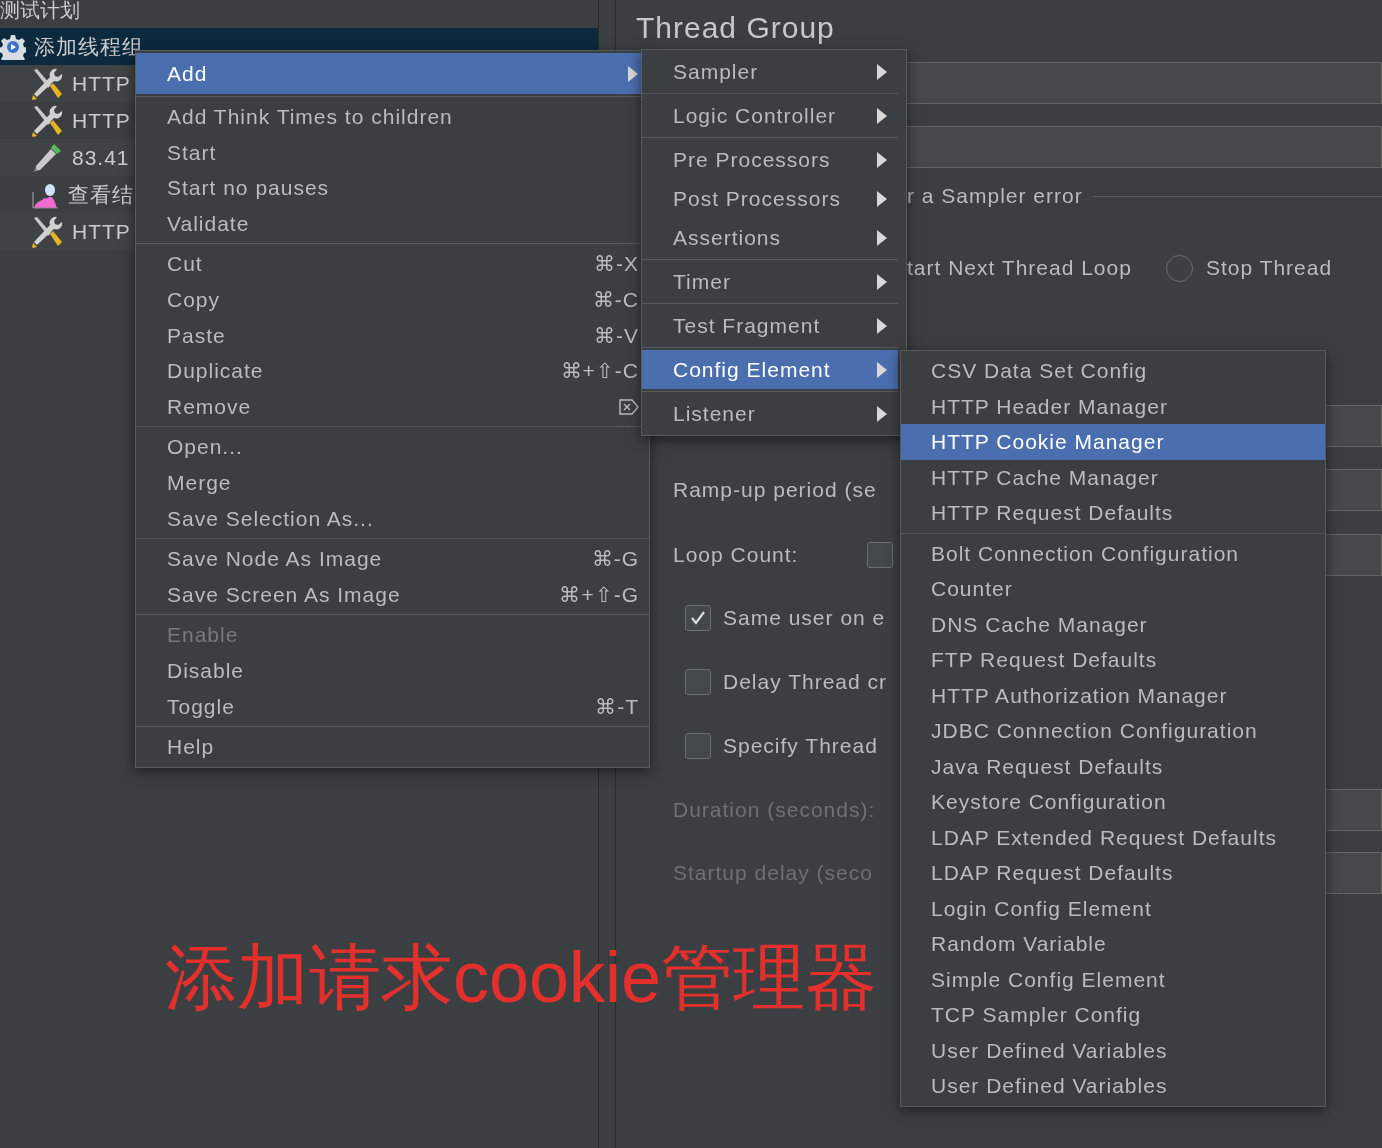 Image resolution: width=1382 pixels, height=1148 pixels. I want to click on shortcut-text: ⌘-T, so click(617, 706).